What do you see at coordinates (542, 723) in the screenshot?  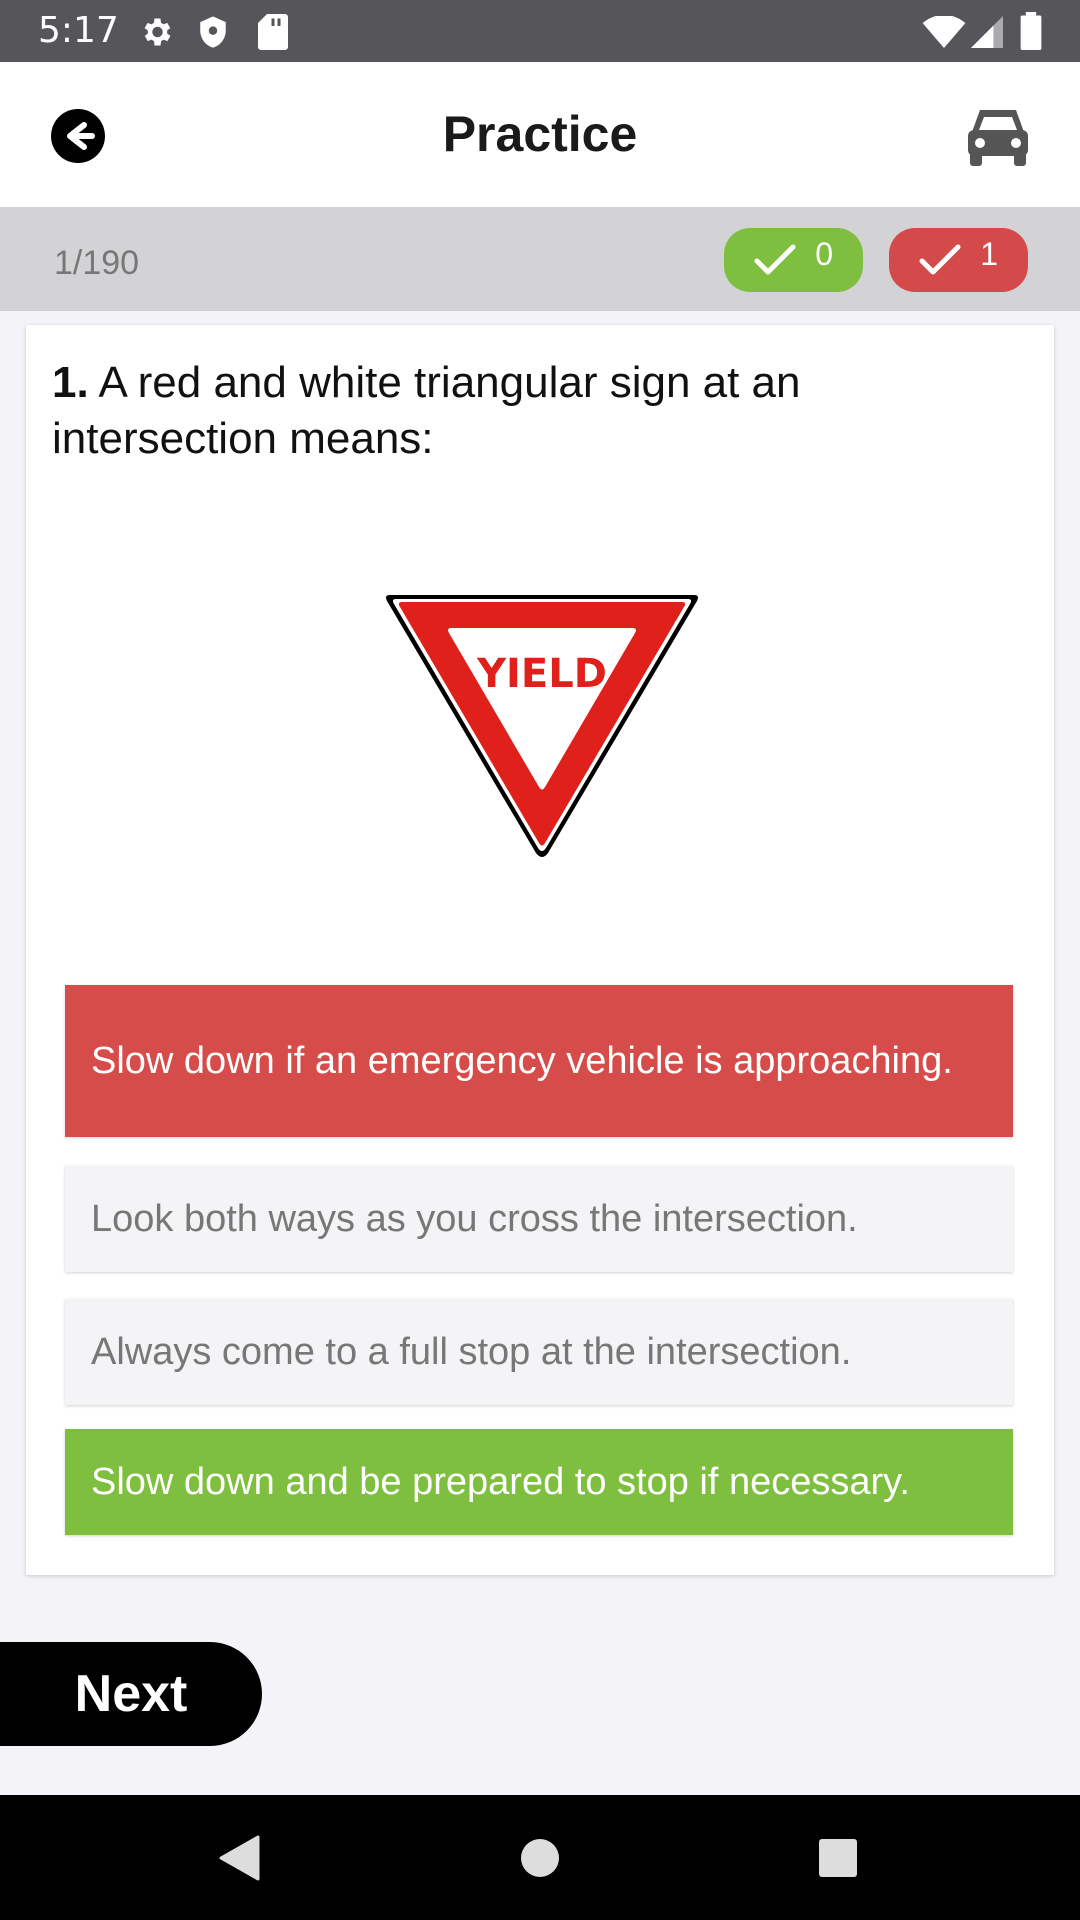 I see `yield-sign-image: YIELD` at bounding box center [542, 723].